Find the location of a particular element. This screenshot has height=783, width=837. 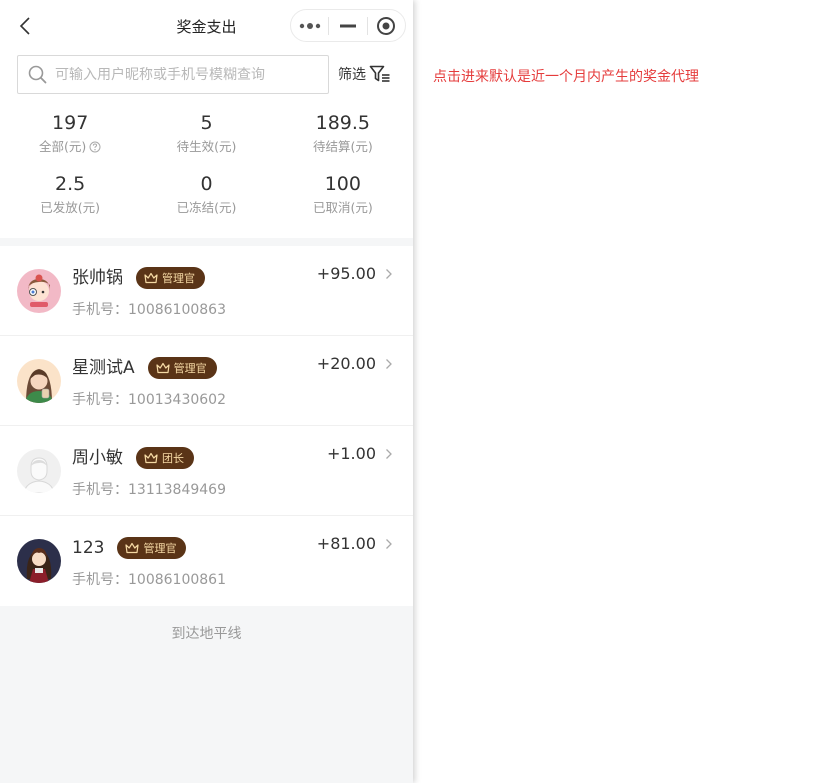

help-question-icon is located at coordinates (95, 147).